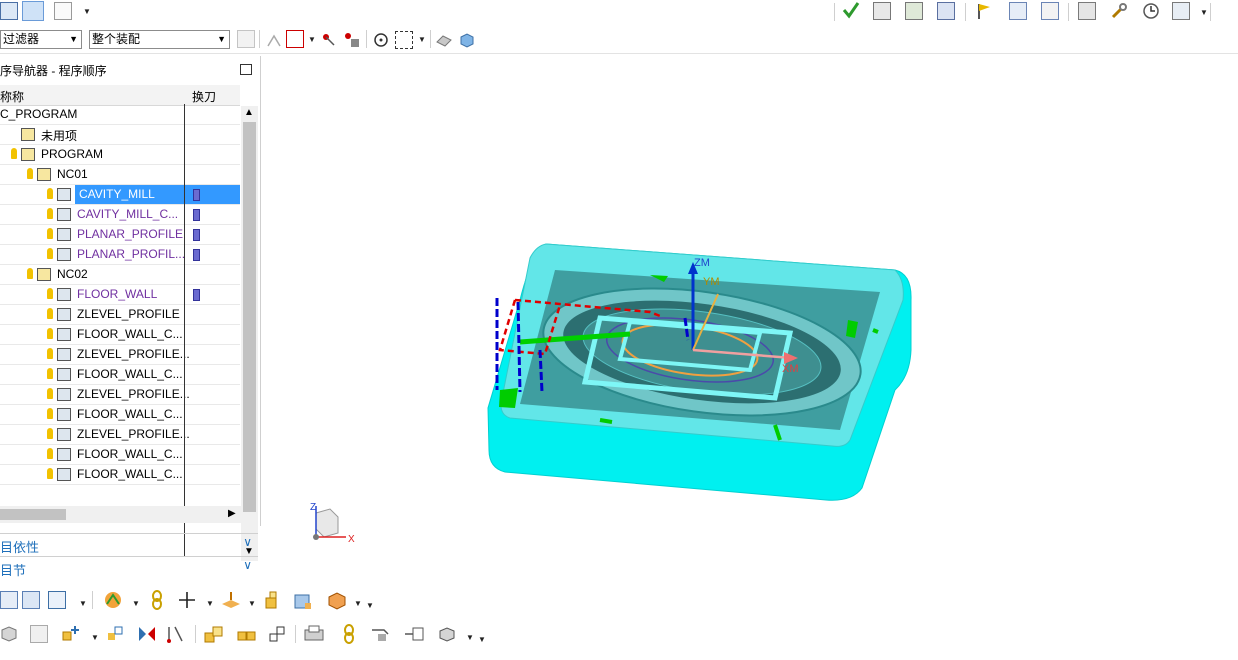 This screenshot has width=1238, height=660. What do you see at coordinates (146, 633) in the screenshot?
I see `mirror-icon` at bounding box center [146, 633].